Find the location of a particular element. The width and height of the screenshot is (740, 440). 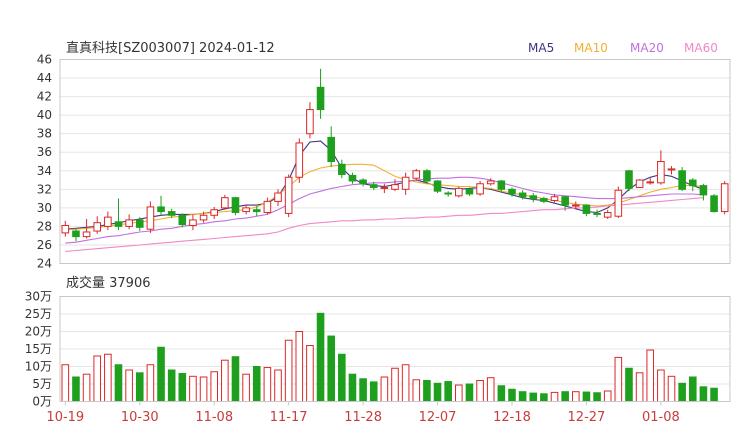

price-tick-label: 44 is located at coordinates (44, 78).